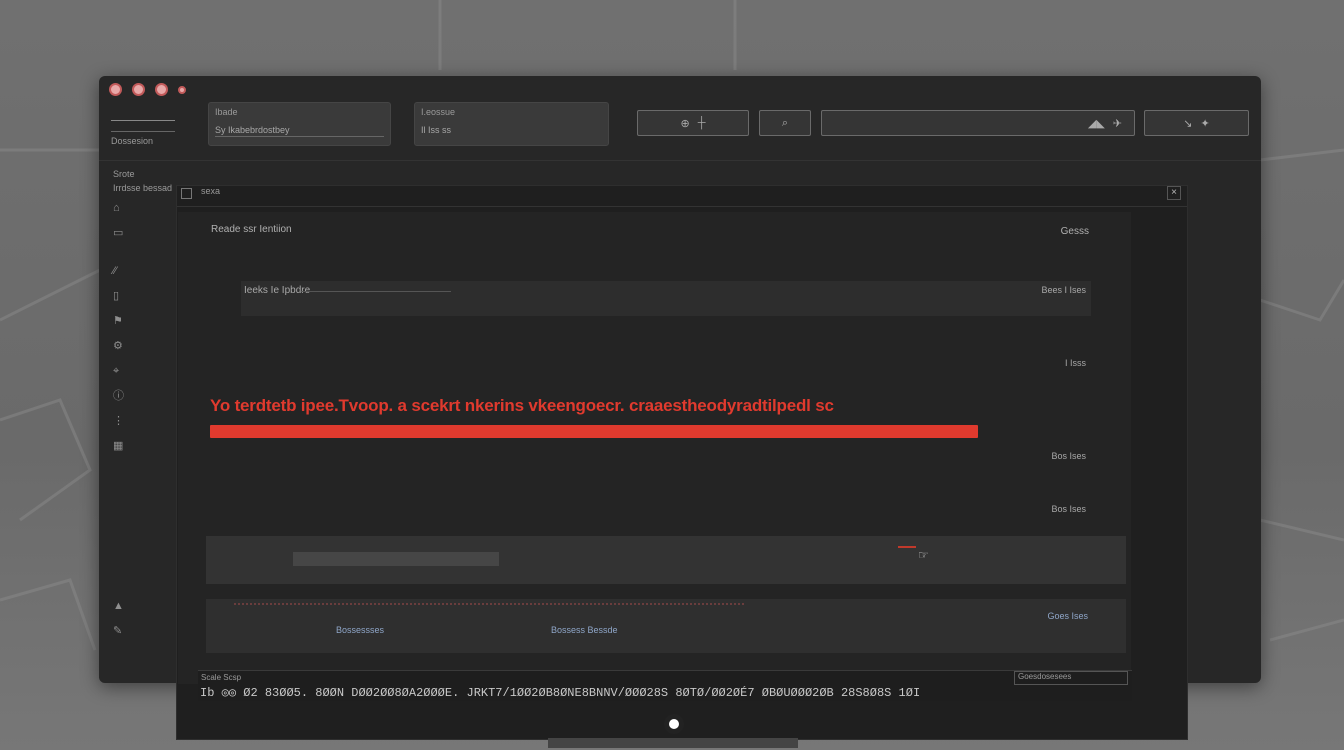 The width and height of the screenshot is (1344, 750). I want to click on home-icon: ⌂, so click(121, 208).